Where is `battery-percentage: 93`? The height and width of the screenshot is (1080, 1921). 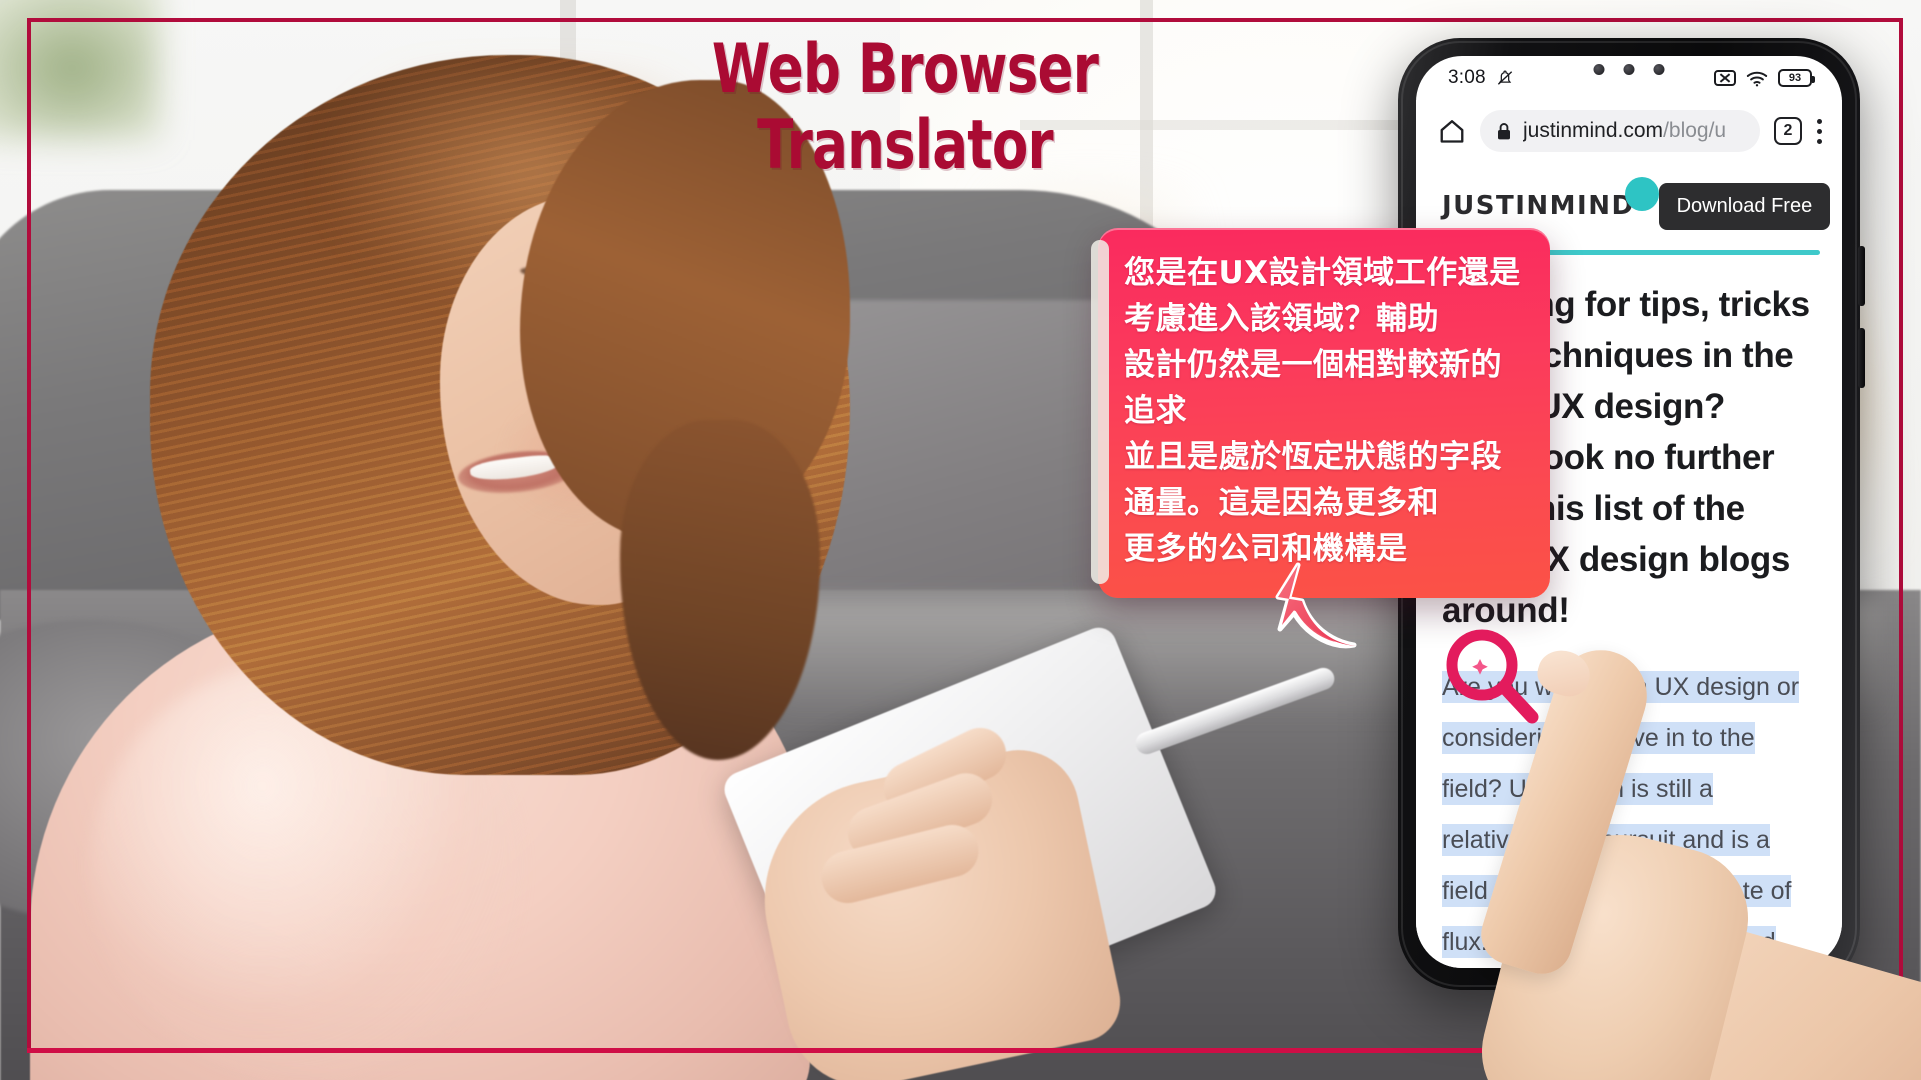
battery-percentage: 93 is located at coordinates (1795, 78).